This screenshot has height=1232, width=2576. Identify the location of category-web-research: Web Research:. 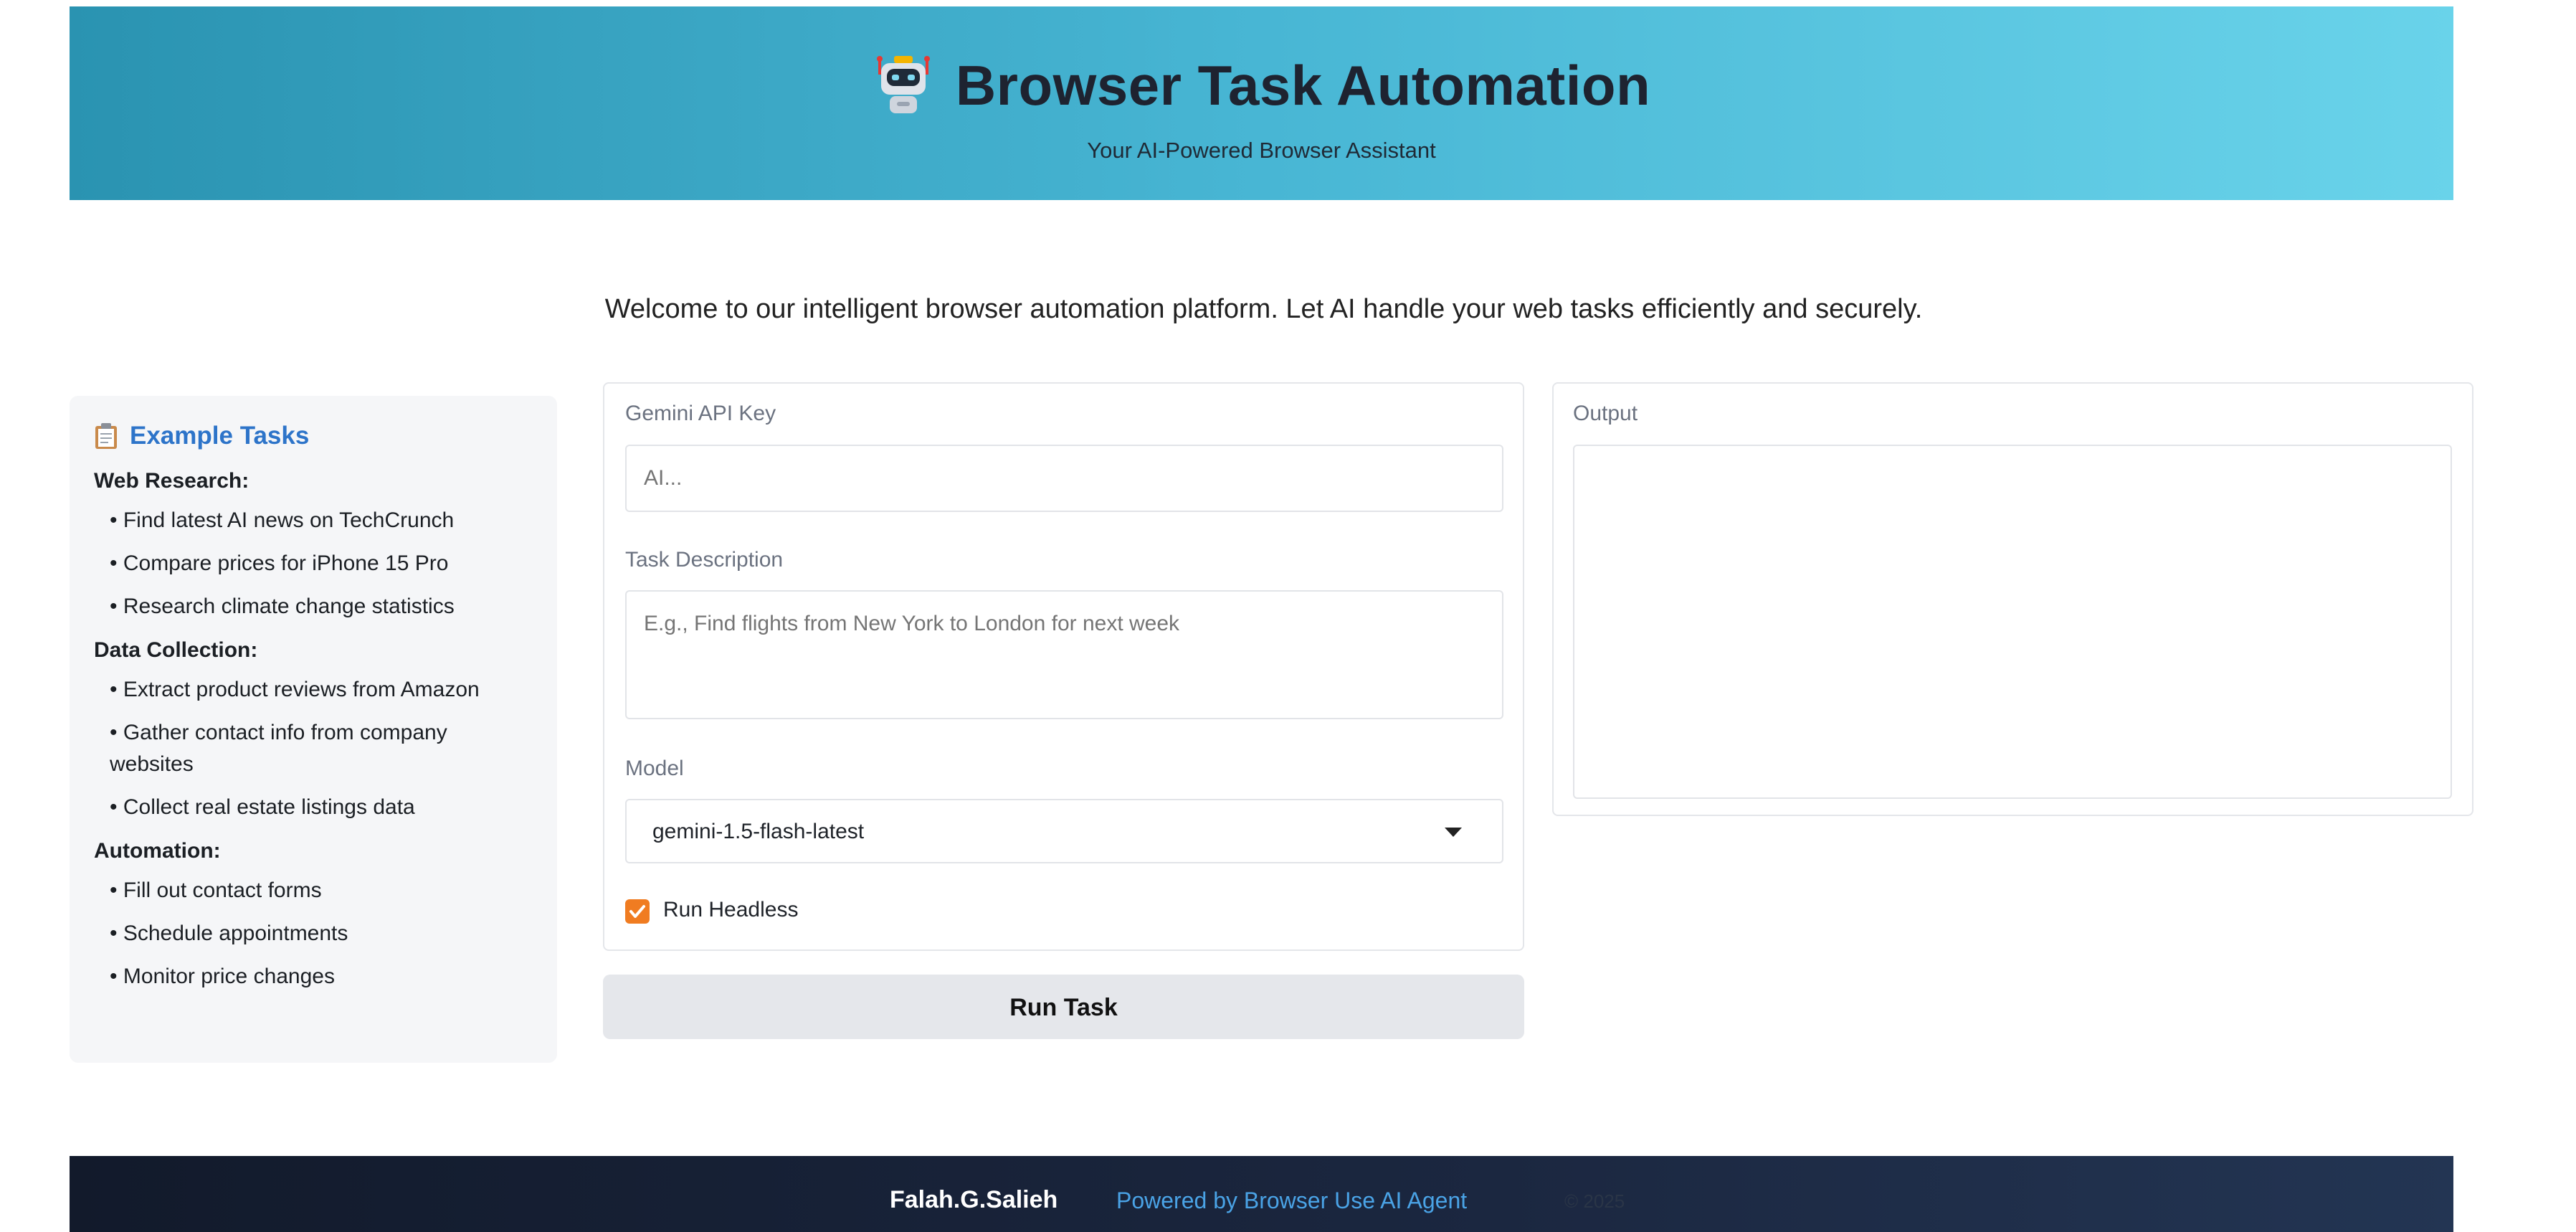
(172, 481).